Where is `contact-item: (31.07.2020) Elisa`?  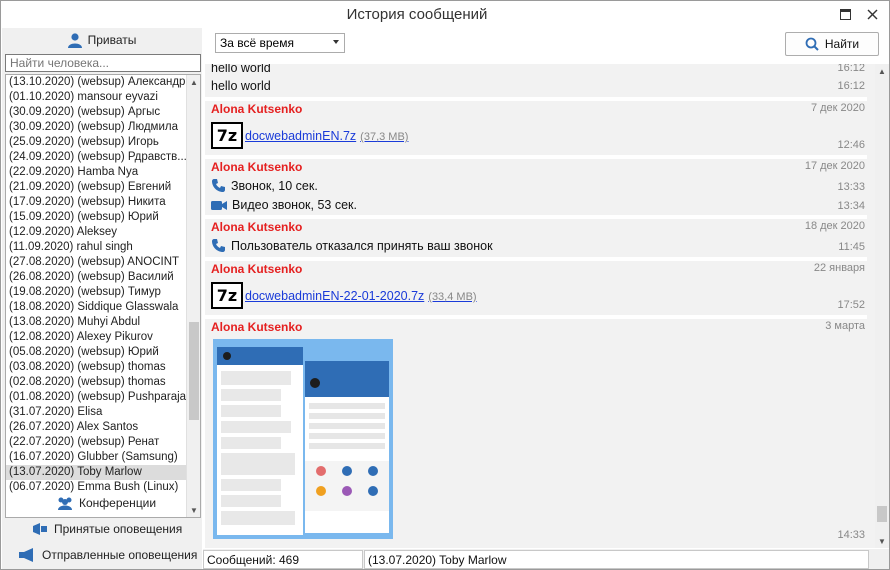 contact-item: (31.07.2020) Elisa is located at coordinates (96, 412).